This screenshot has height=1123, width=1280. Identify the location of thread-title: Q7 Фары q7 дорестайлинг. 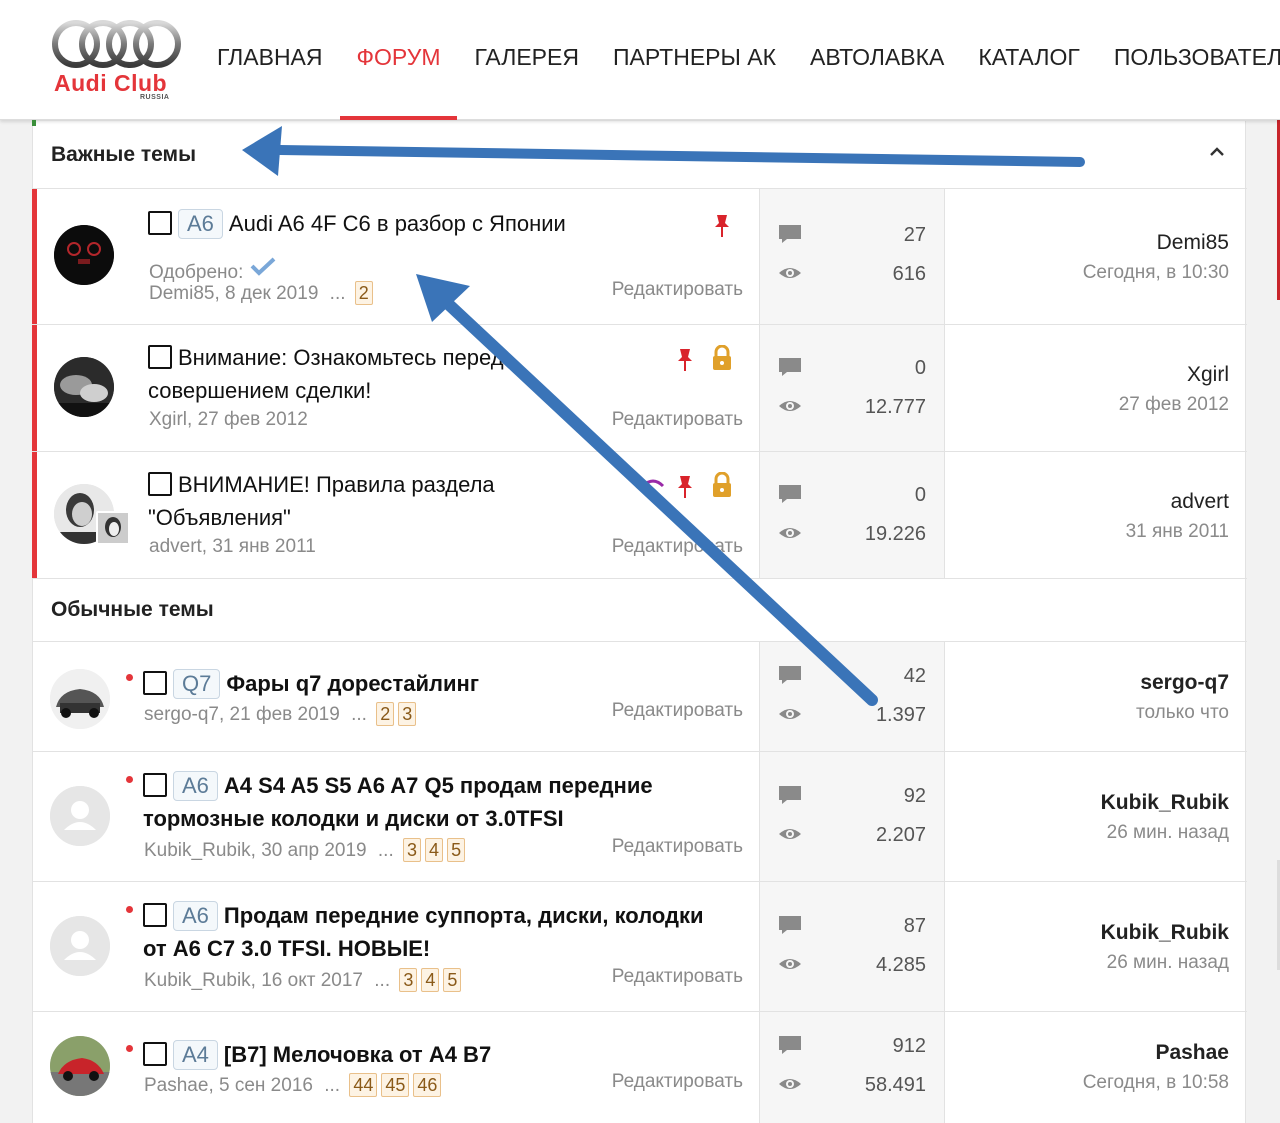
(311, 683).